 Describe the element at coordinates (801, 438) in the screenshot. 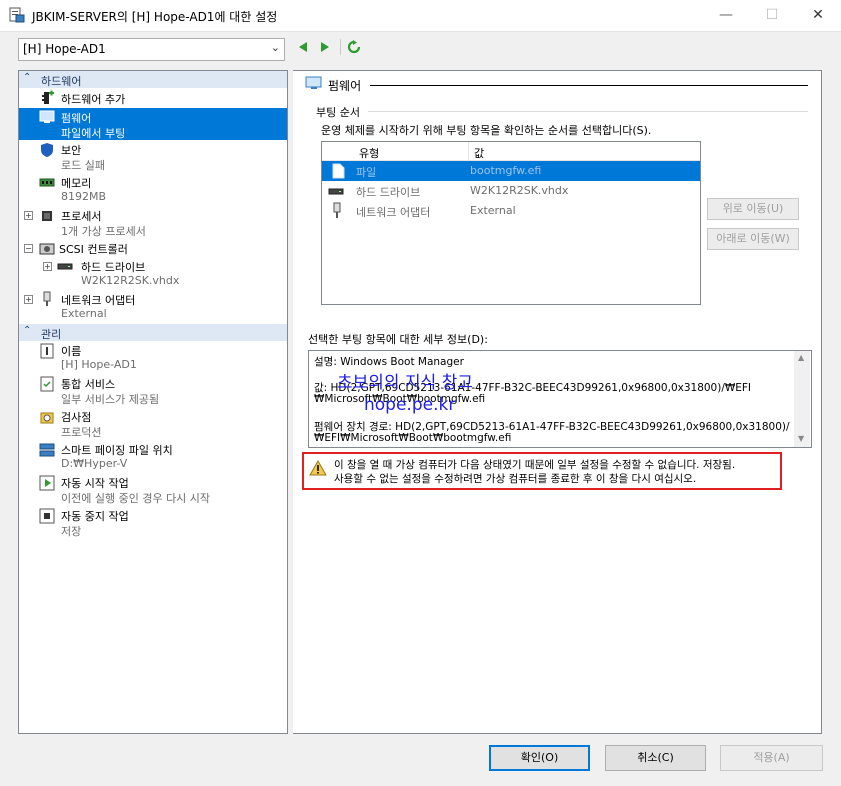

I see `scroll-down-icon: ▼` at that location.